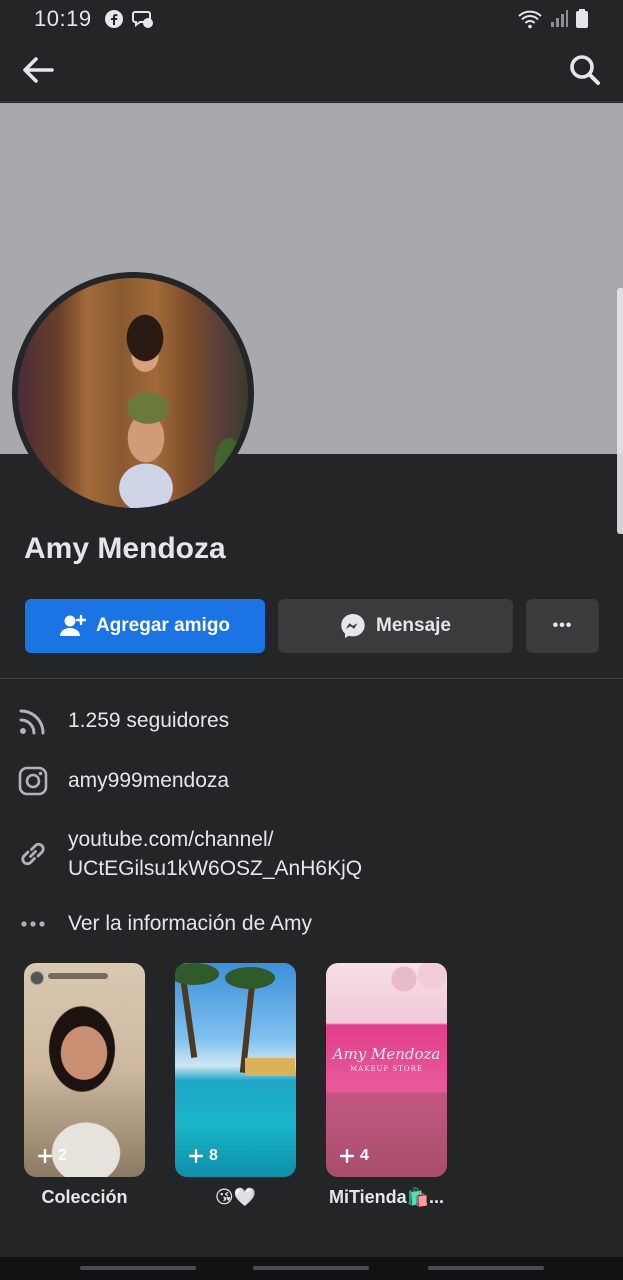 This screenshot has height=1280, width=623. What do you see at coordinates (235, 1070) in the screenshot?
I see `featured-thumbnail: 8` at bounding box center [235, 1070].